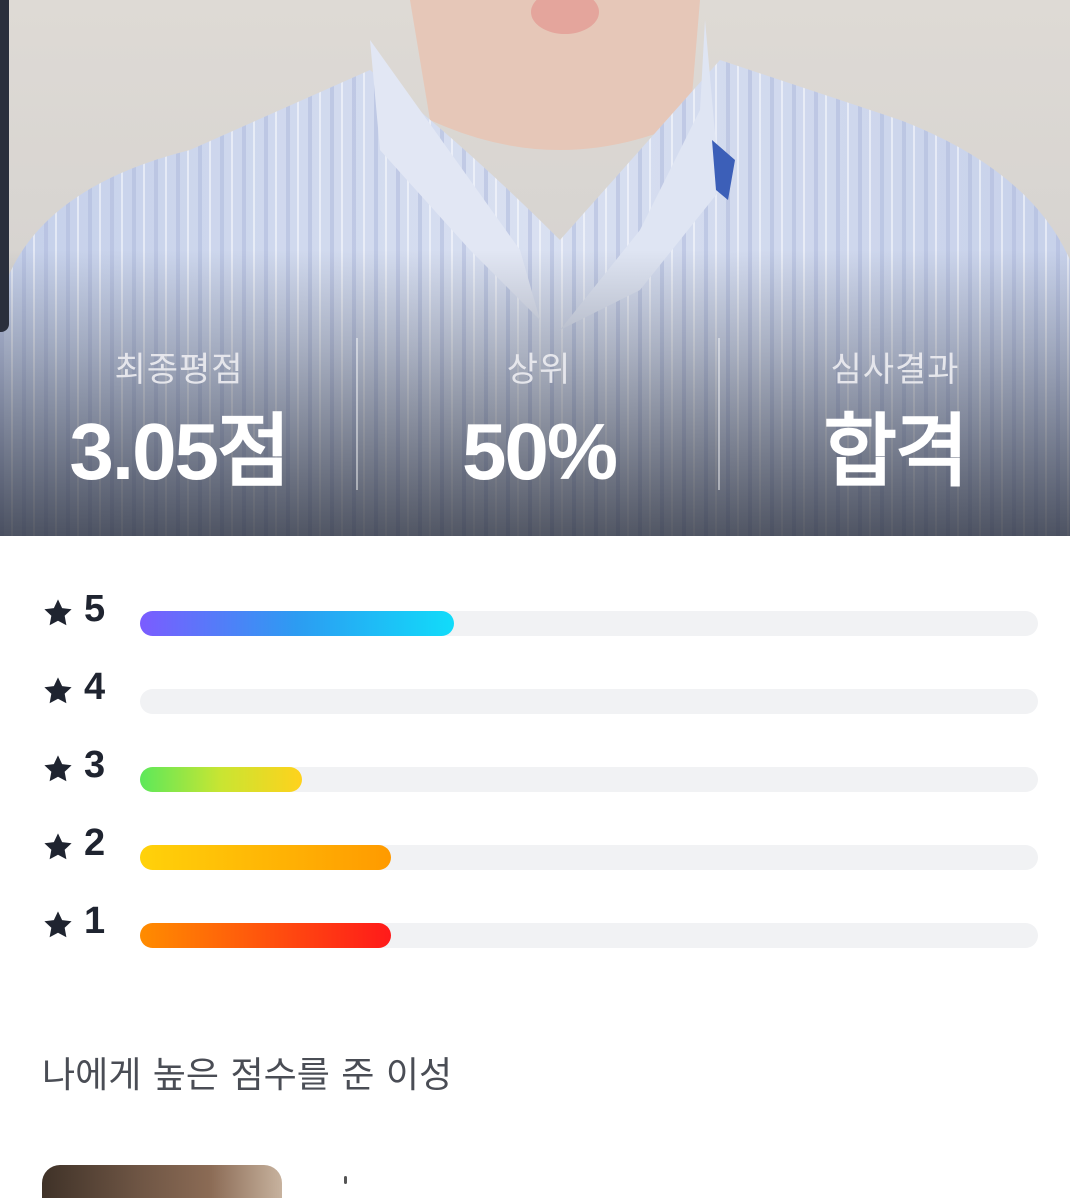 This screenshot has width=1070, height=1198. Describe the element at coordinates (95, 765) in the screenshot. I see `rating-label: 3` at that location.